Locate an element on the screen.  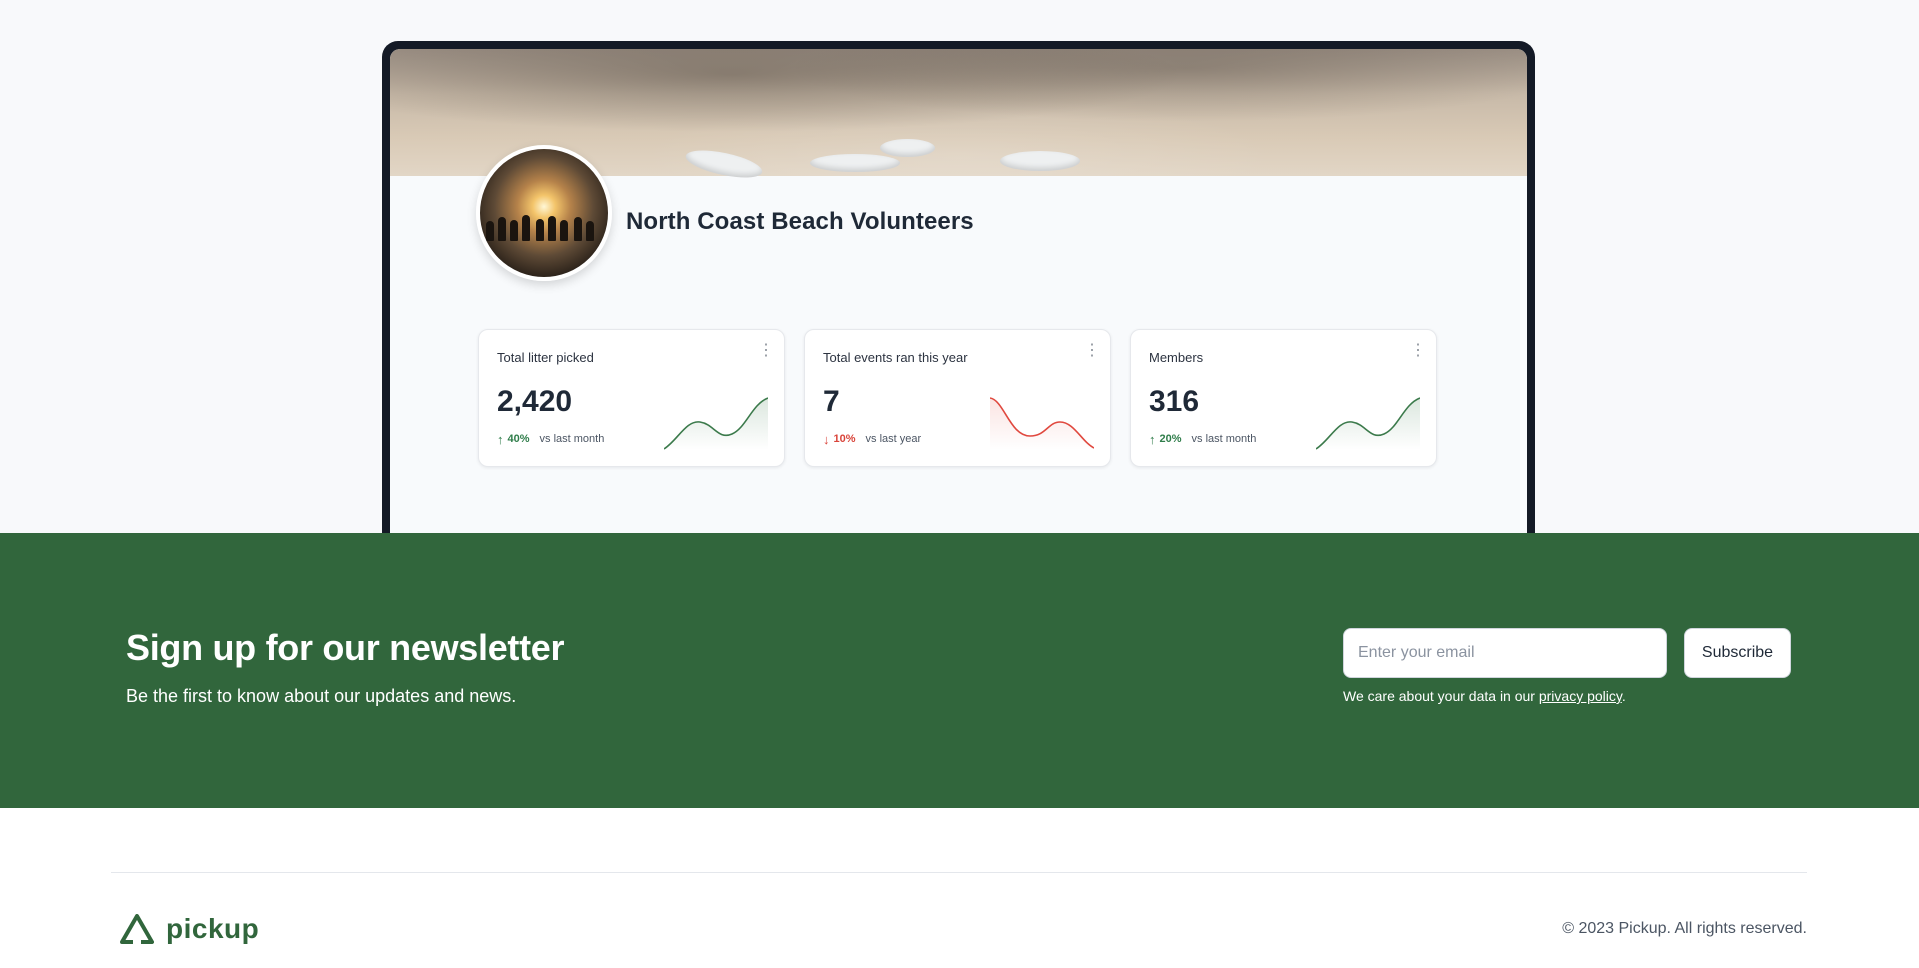
footer-logo: pickup is located at coordinates (189, 929).